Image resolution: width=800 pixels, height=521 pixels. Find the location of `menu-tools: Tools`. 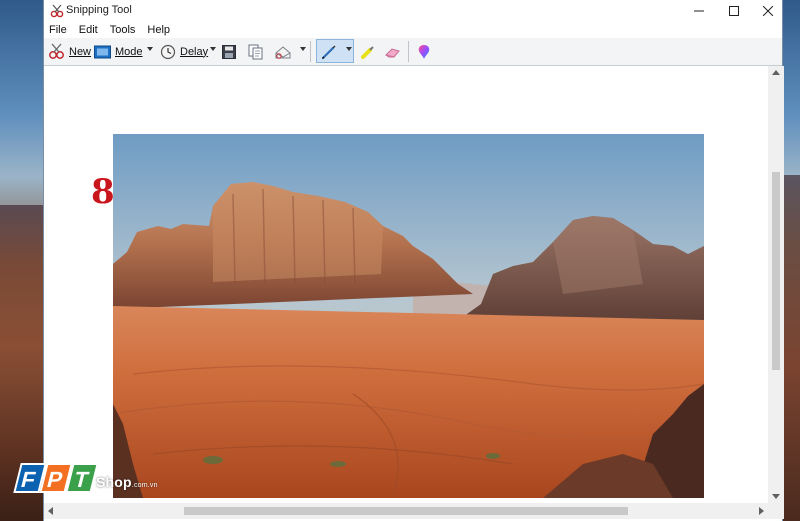

menu-tools: Tools is located at coordinates (123, 30).